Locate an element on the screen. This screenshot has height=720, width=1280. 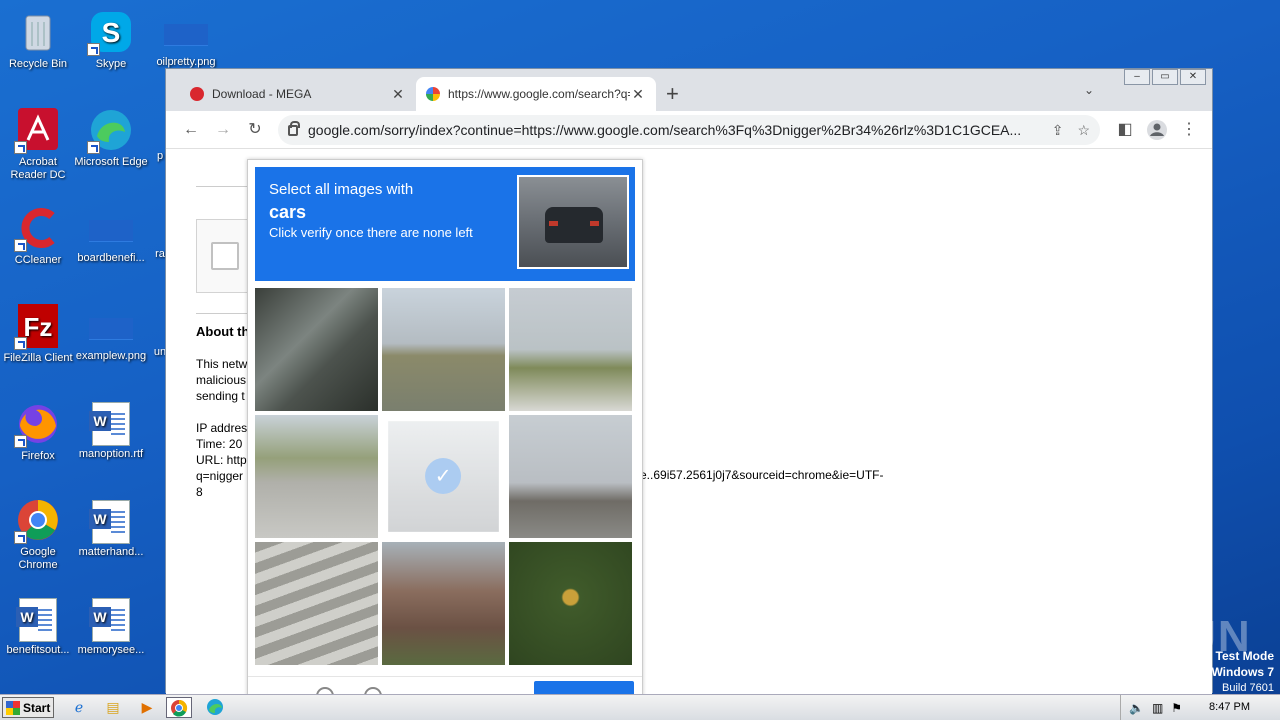
filezilla-icon: Fz FileZilla Client is located at coordinates (38, 333).